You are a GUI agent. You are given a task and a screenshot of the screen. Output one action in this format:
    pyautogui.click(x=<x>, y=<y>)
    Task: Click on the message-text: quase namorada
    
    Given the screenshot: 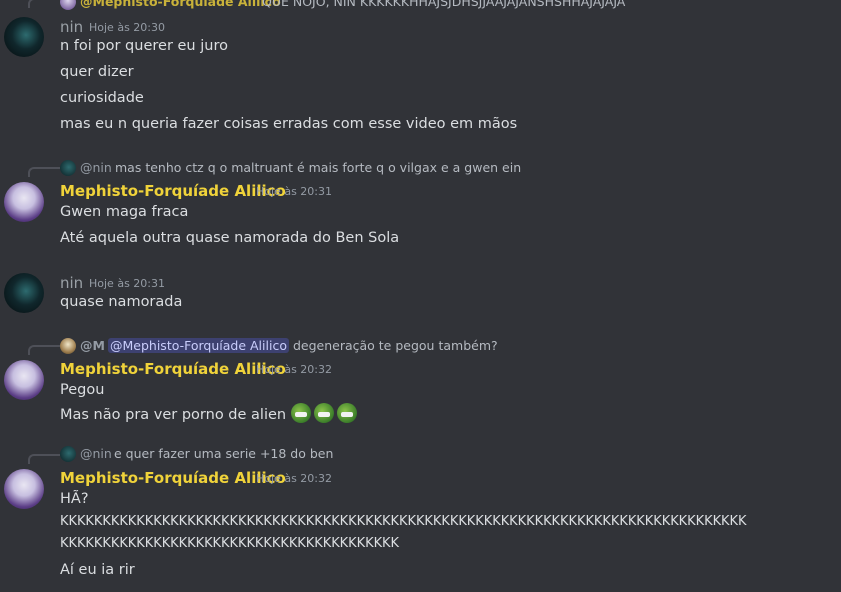 What is the action you would take?
    pyautogui.click(x=121, y=302)
    